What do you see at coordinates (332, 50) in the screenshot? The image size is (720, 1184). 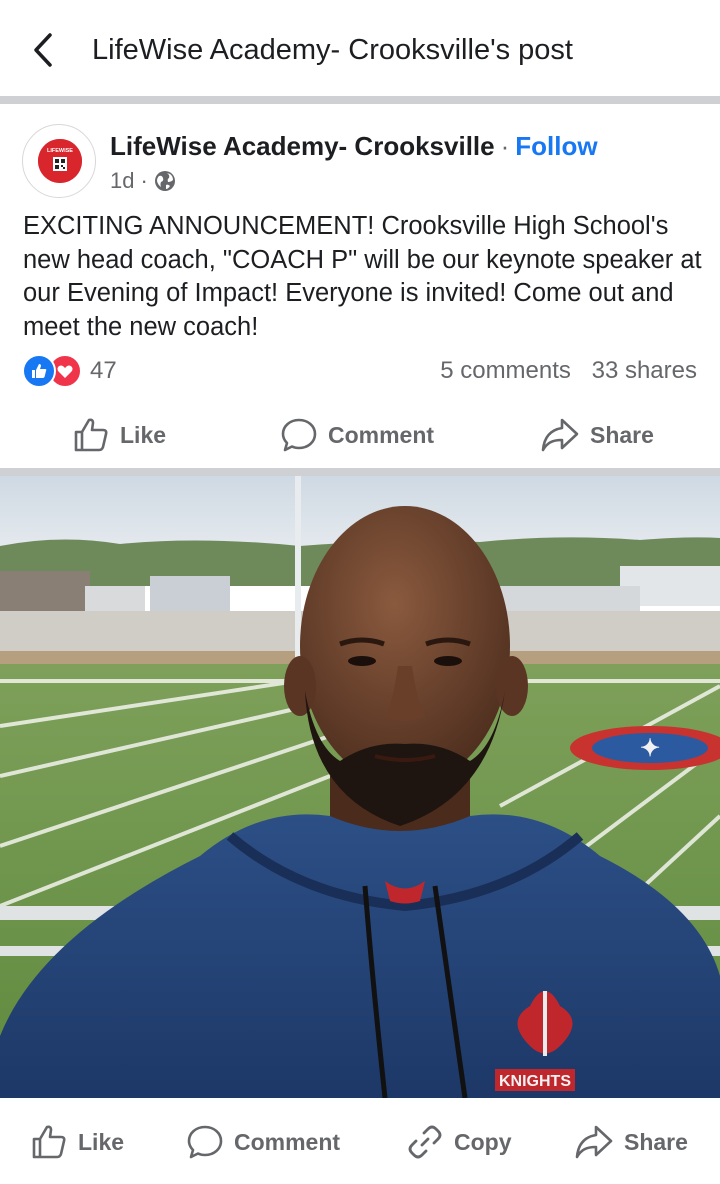 I see `page-title: LifeWise Academy- Crooksville's post` at bounding box center [332, 50].